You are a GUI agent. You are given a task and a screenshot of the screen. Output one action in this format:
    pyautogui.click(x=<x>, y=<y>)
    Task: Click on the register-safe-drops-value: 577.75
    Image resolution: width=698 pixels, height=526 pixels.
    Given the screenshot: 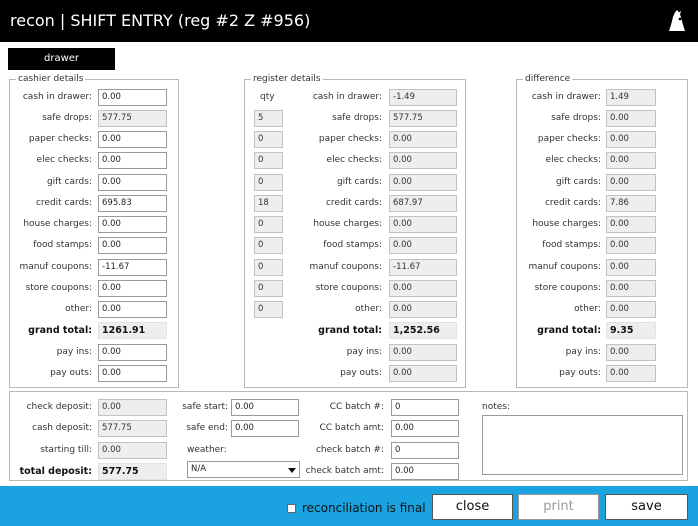 What is the action you would take?
    pyautogui.click(x=423, y=118)
    